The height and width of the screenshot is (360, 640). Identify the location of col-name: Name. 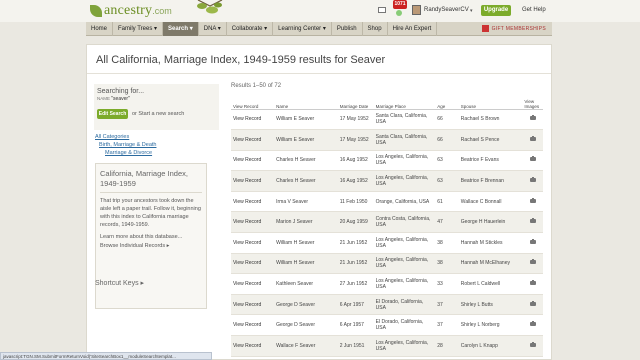
(306, 103).